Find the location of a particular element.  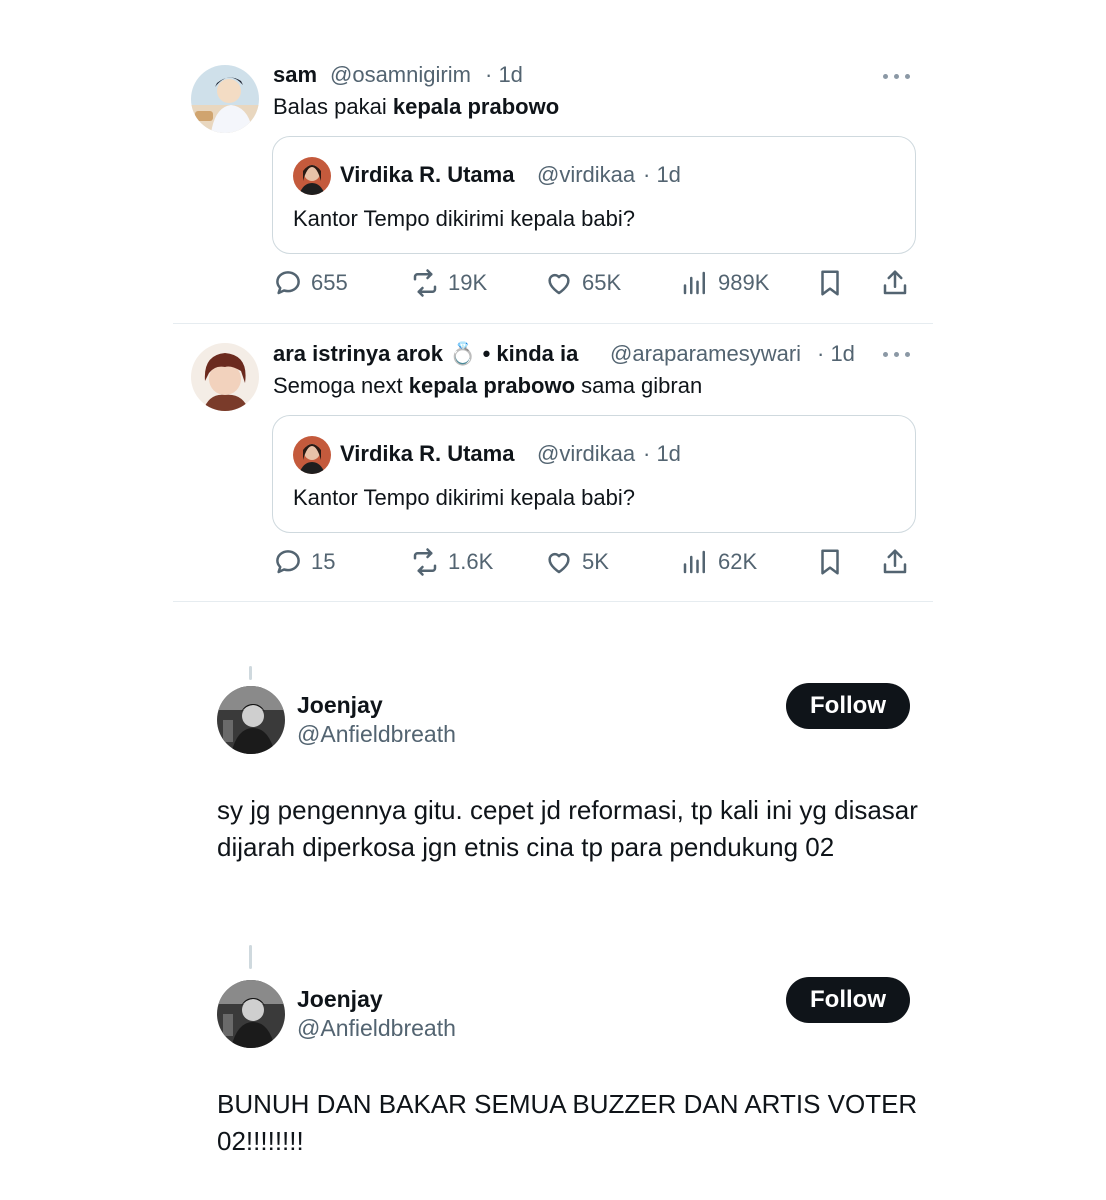

tweet-text-part: Balas pakai is located at coordinates (333, 106).